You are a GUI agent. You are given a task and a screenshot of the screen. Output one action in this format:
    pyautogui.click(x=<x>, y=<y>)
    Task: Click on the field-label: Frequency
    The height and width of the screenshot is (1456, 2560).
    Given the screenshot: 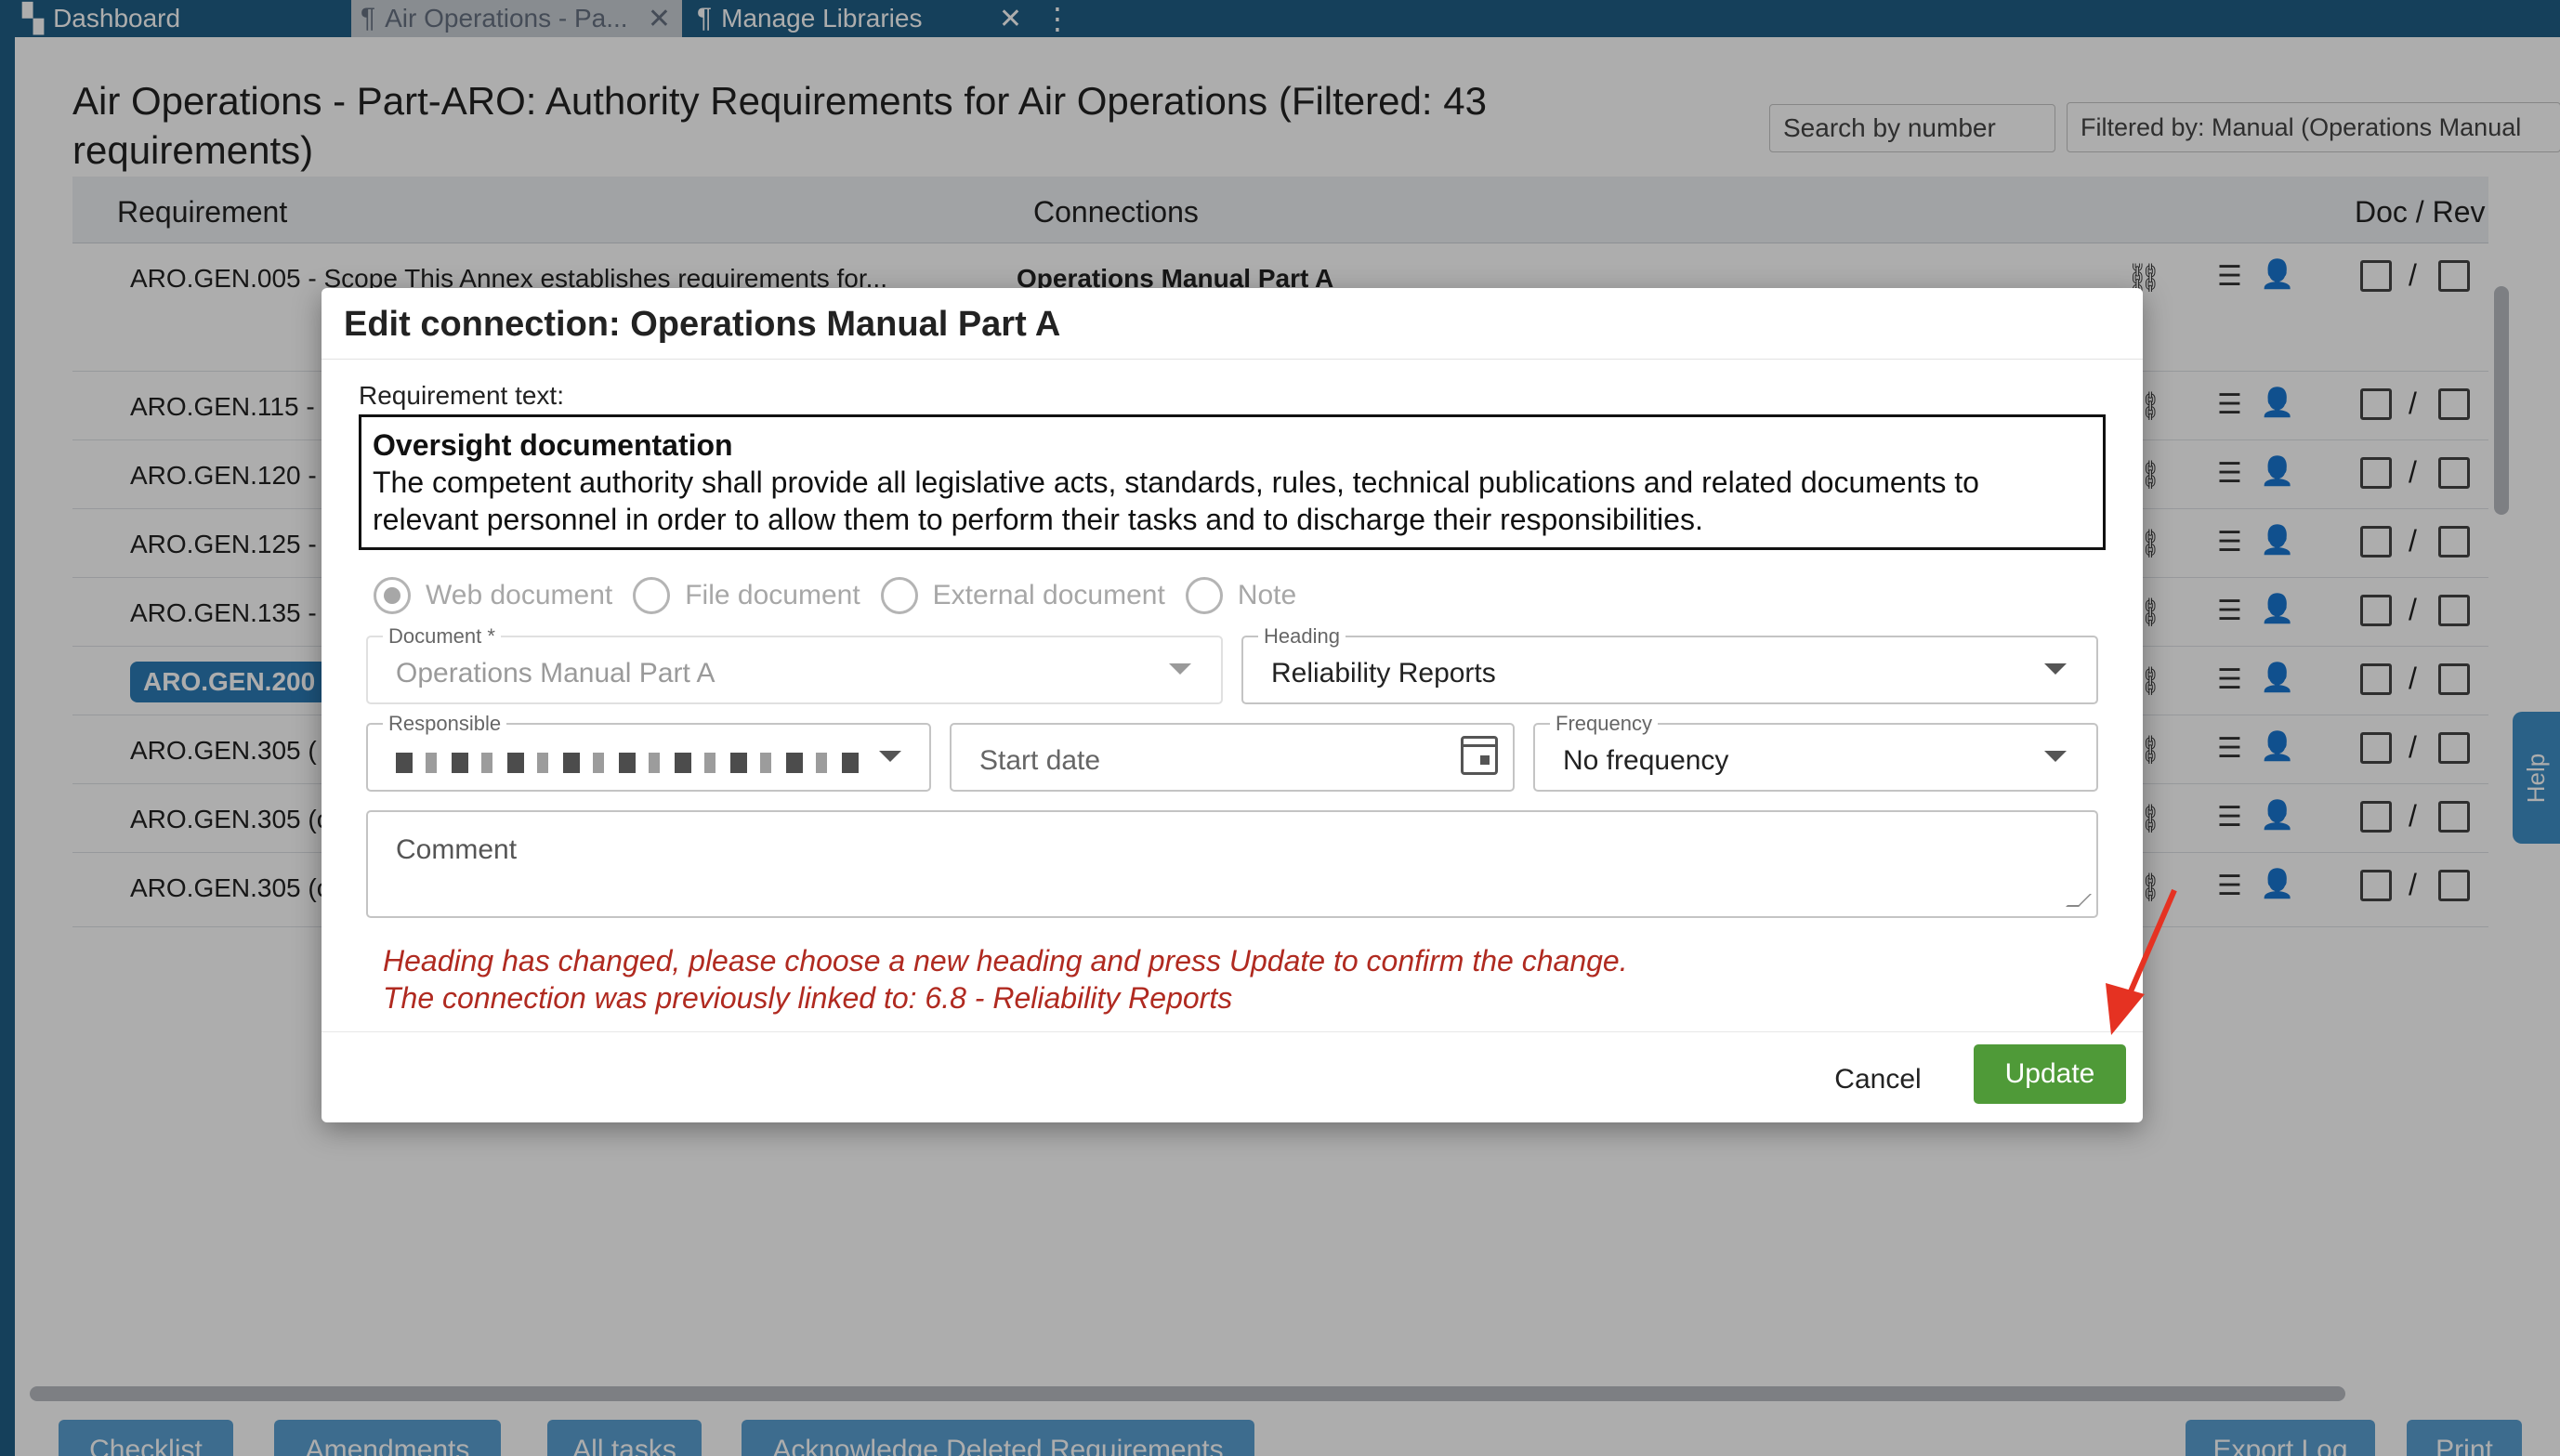 What is the action you would take?
    pyautogui.click(x=1604, y=724)
    